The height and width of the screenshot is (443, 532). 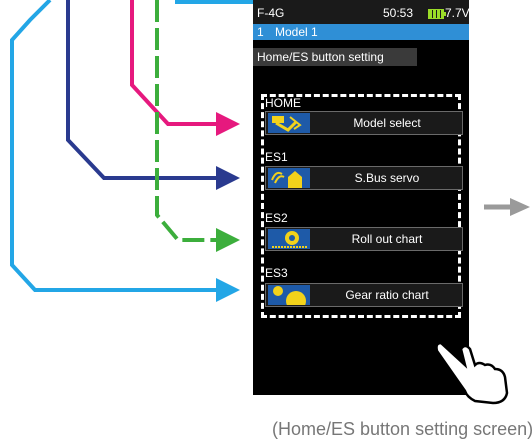 I want to click on es3-button-label: Gear ratio chart, so click(x=387, y=295).